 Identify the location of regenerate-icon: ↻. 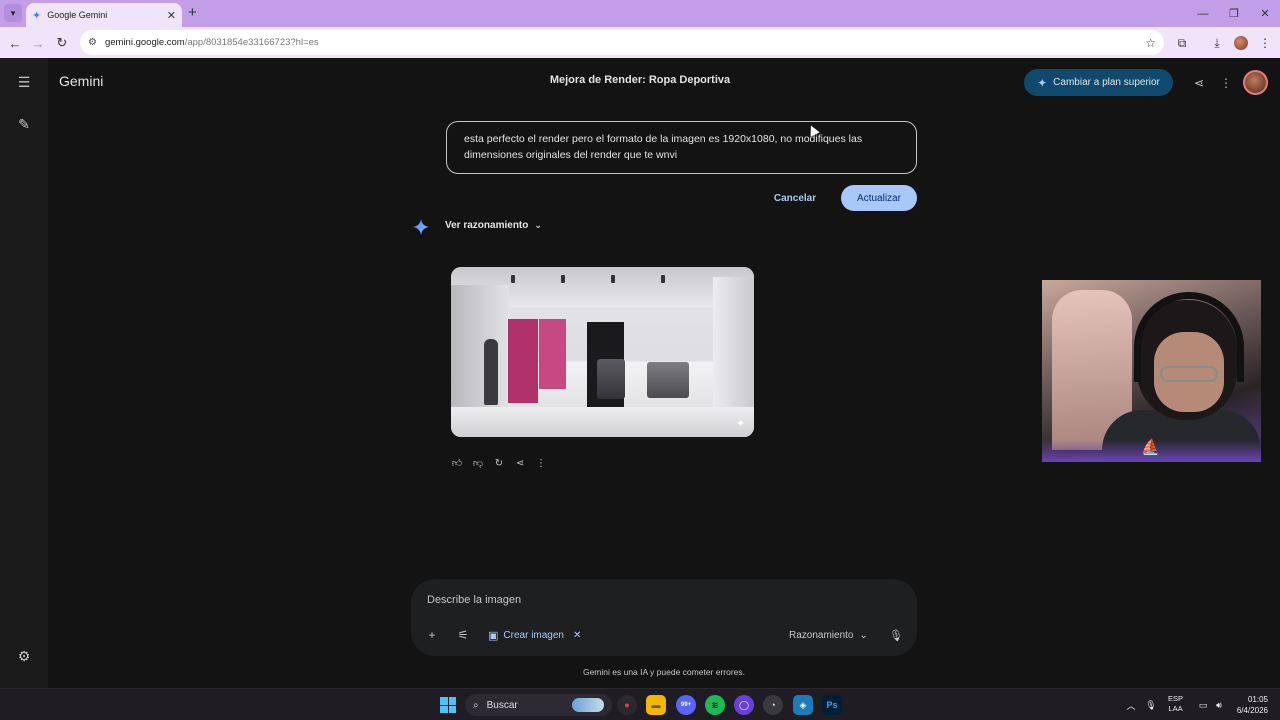
(499, 463).